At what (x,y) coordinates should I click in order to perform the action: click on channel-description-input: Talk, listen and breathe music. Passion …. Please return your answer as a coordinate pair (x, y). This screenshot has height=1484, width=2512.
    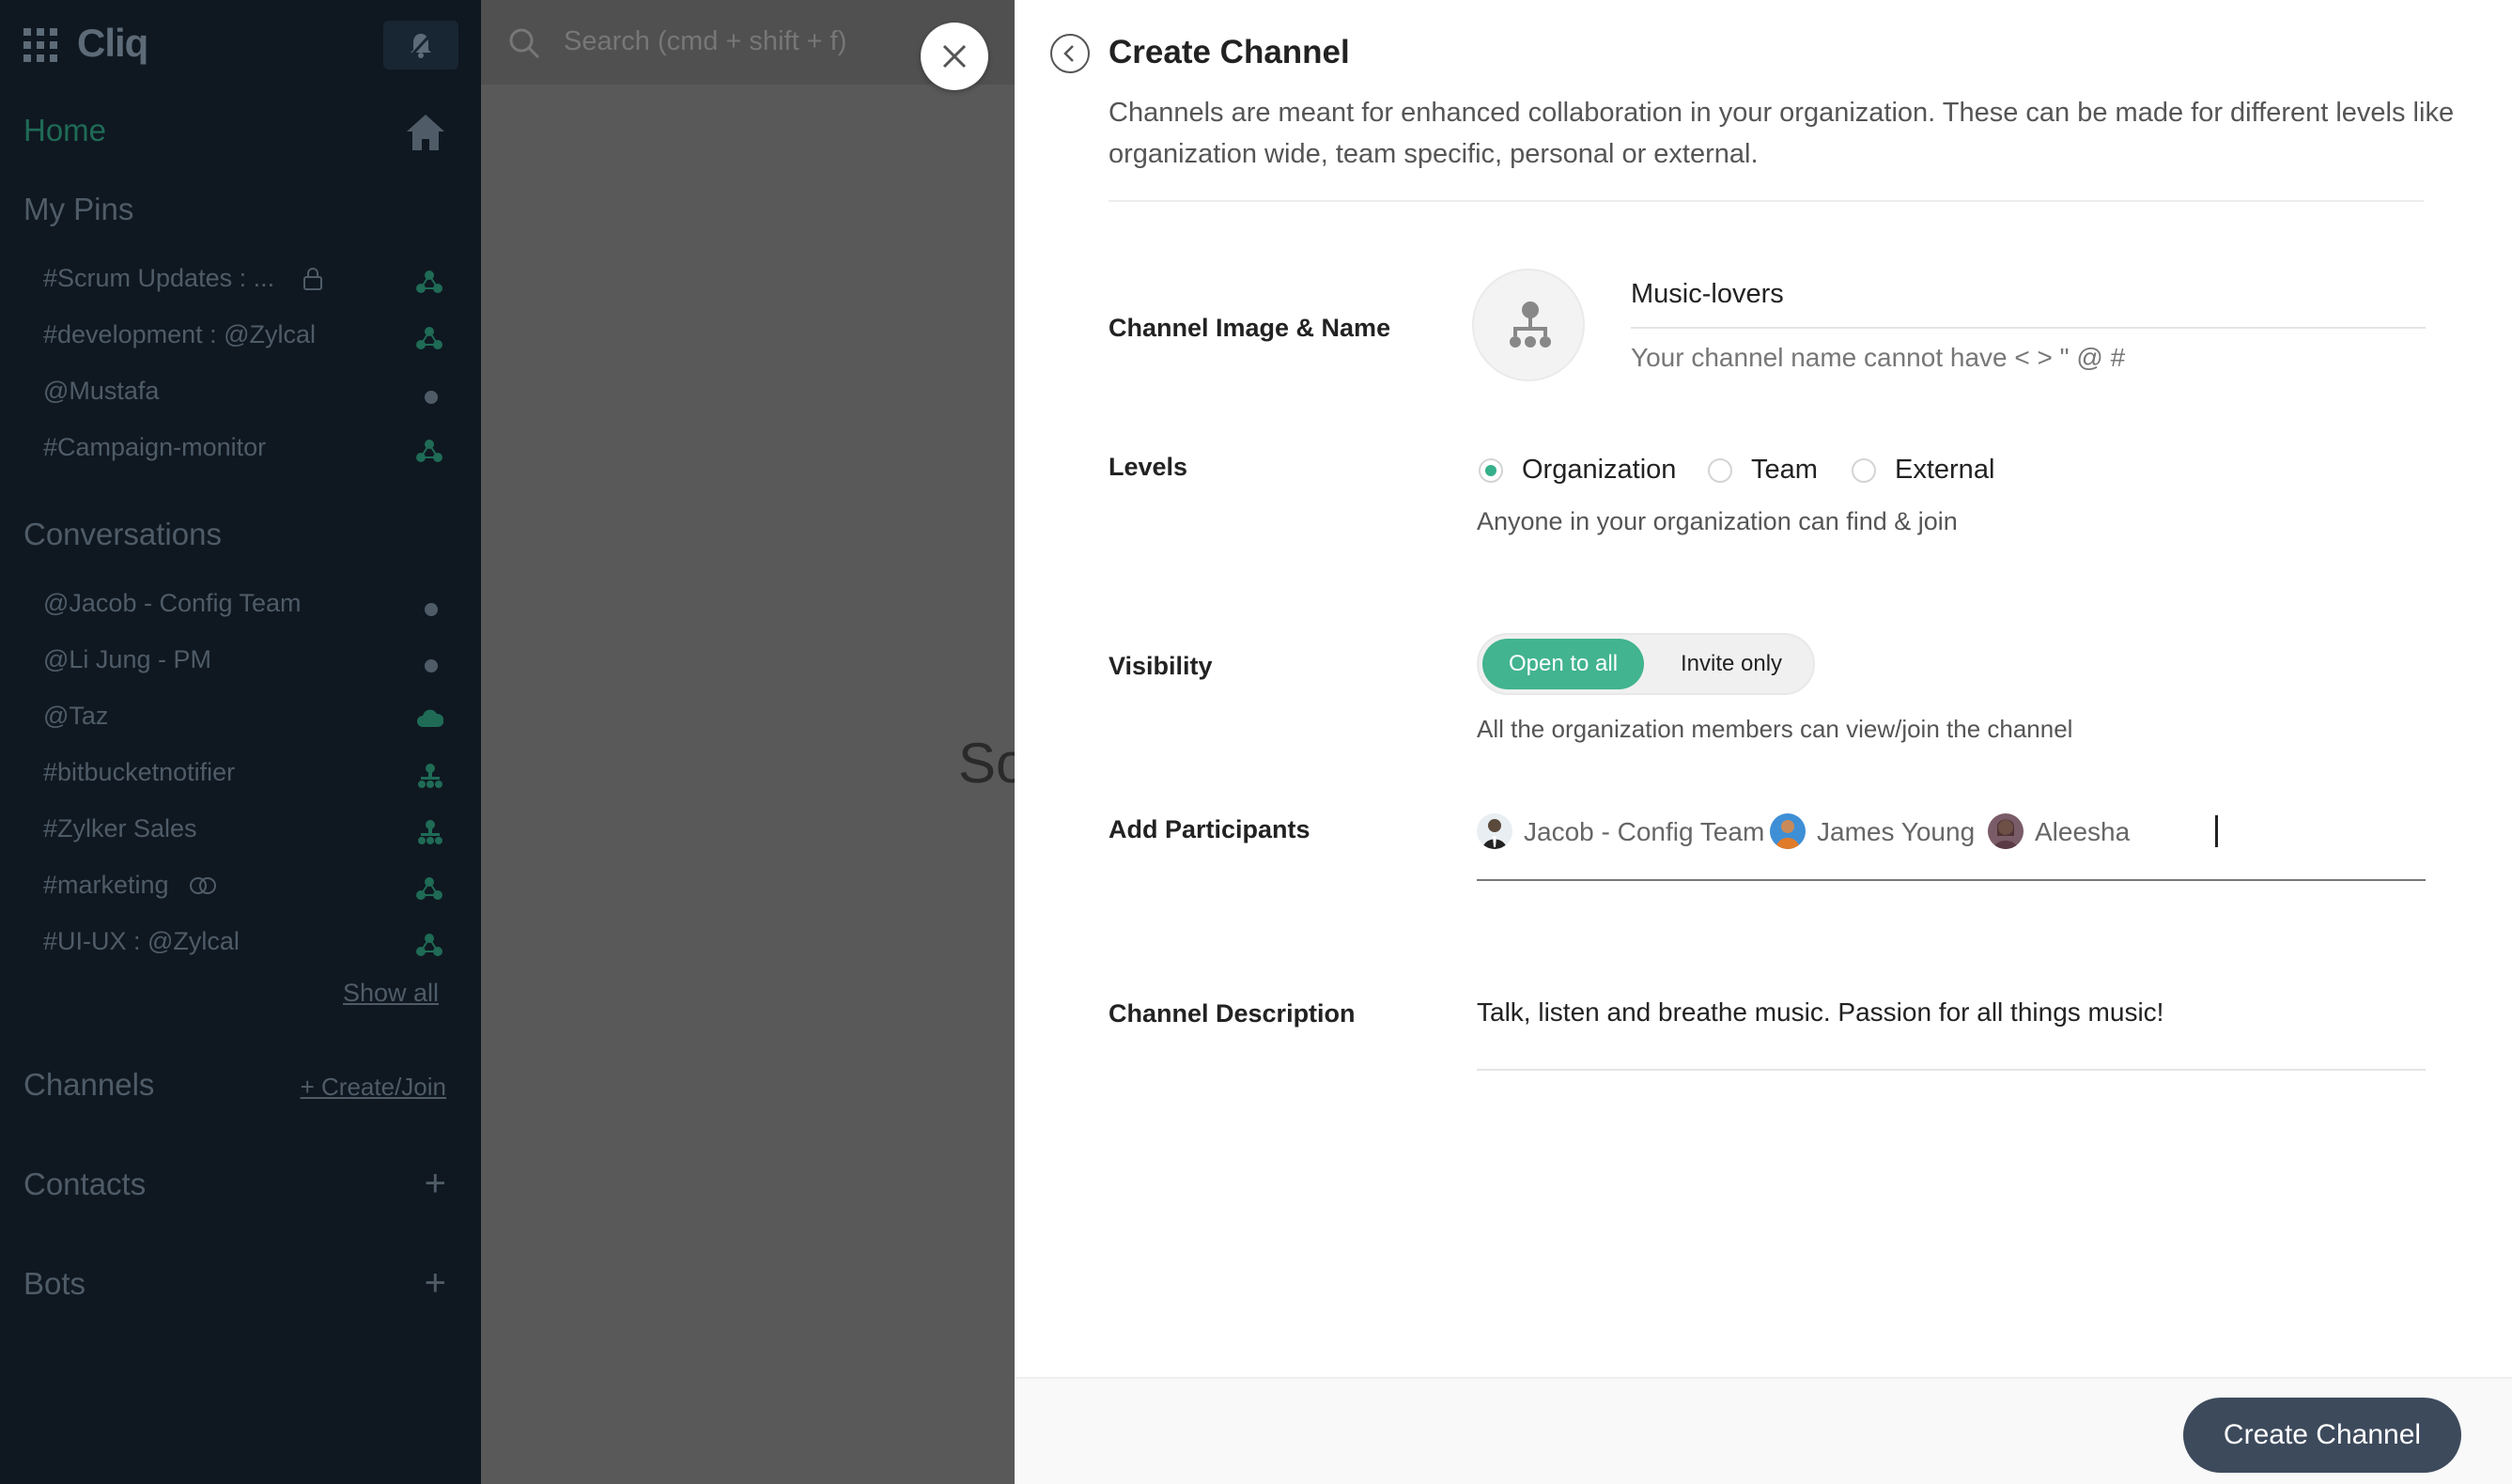
    Looking at the image, I should click on (1820, 1012).